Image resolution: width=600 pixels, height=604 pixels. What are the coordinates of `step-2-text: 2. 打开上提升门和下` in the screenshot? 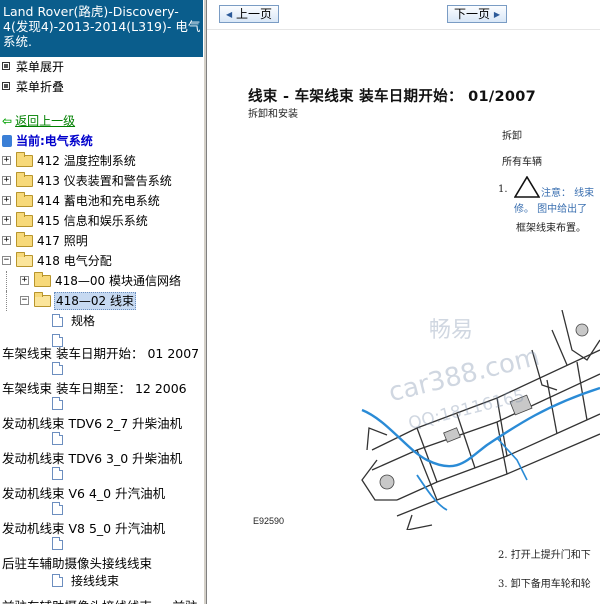 It's located at (544, 555).